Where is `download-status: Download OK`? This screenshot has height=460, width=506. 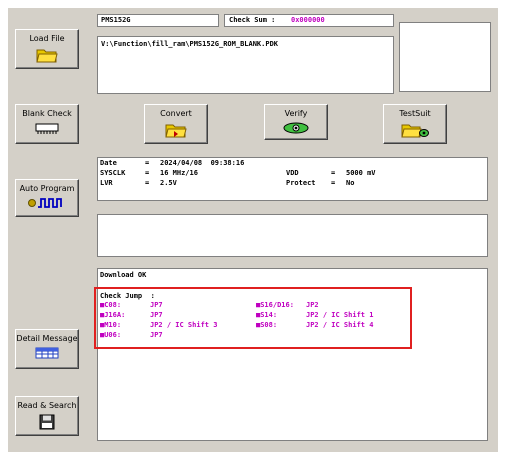
download-status: Download OK is located at coordinates (123, 275).